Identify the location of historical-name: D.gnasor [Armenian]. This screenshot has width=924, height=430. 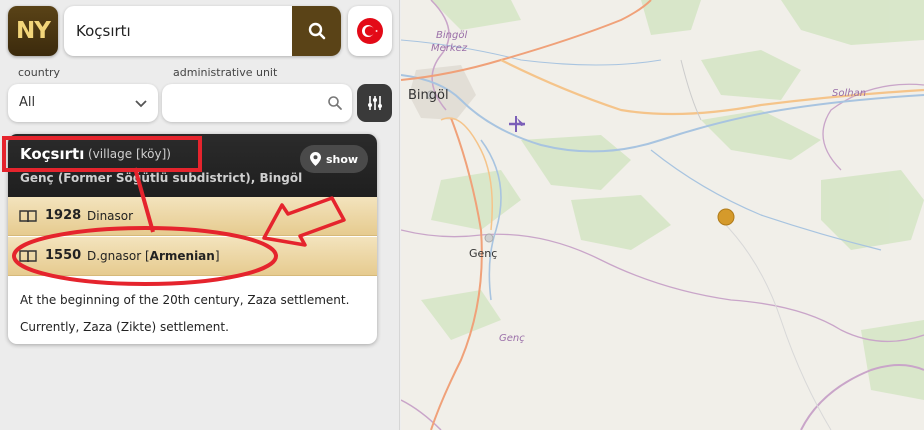
(153, 256).